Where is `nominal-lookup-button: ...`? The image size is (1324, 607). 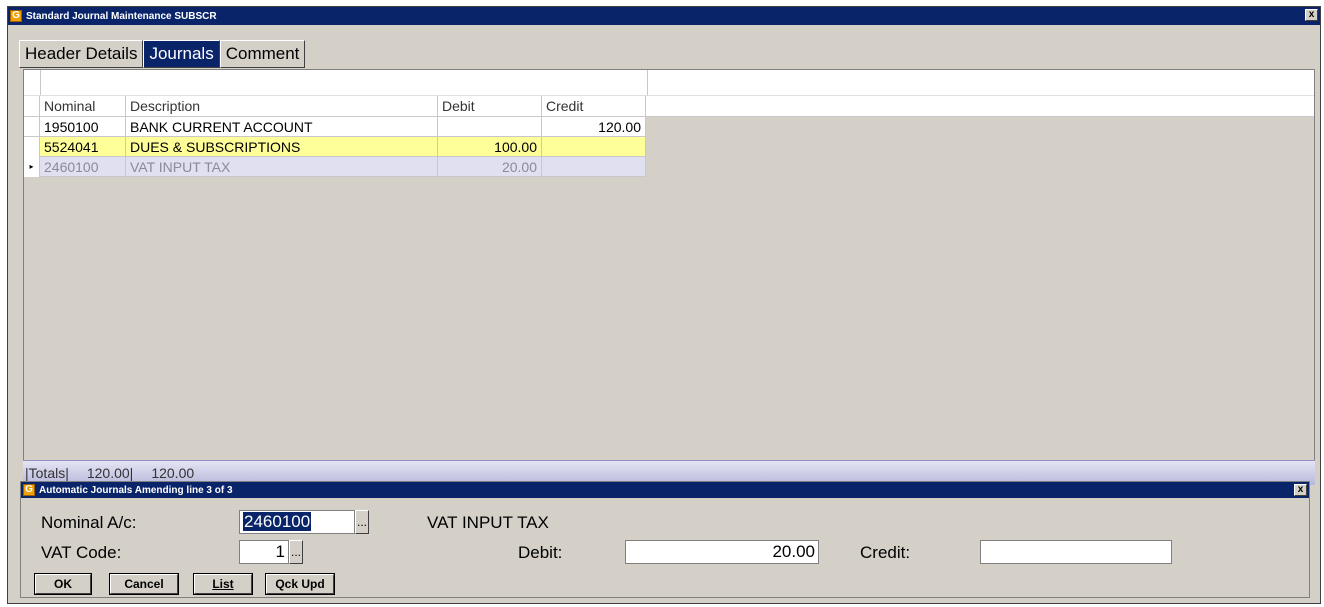
nominal-lookup-button: ... is located at coordinates (362, 522).